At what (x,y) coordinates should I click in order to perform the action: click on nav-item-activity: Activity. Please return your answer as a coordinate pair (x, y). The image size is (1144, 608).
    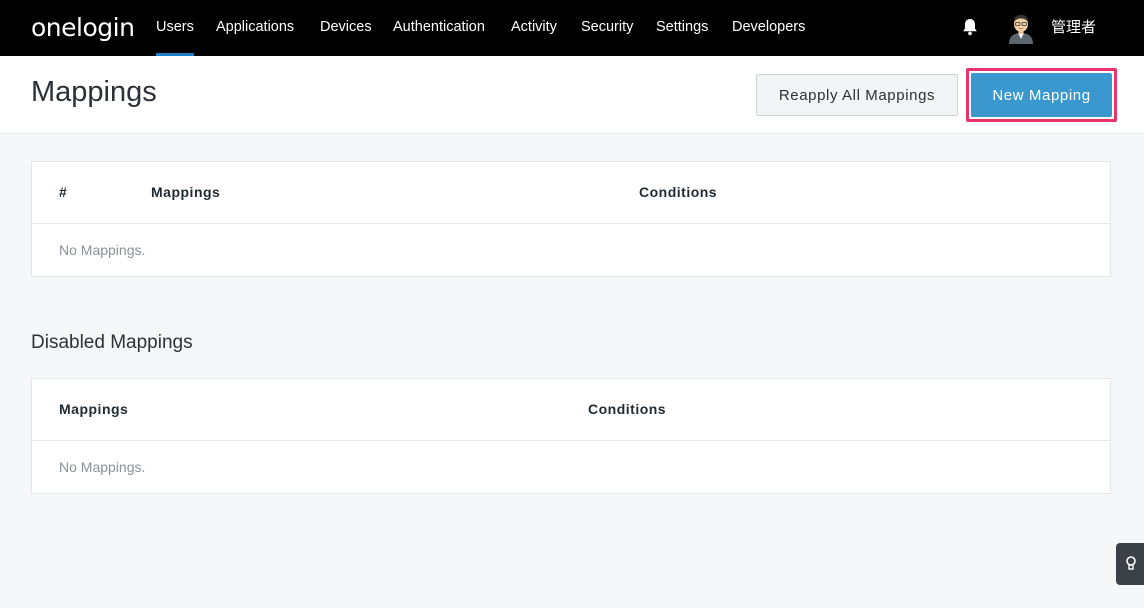
    Looking at the image, I should click on (534, 28).